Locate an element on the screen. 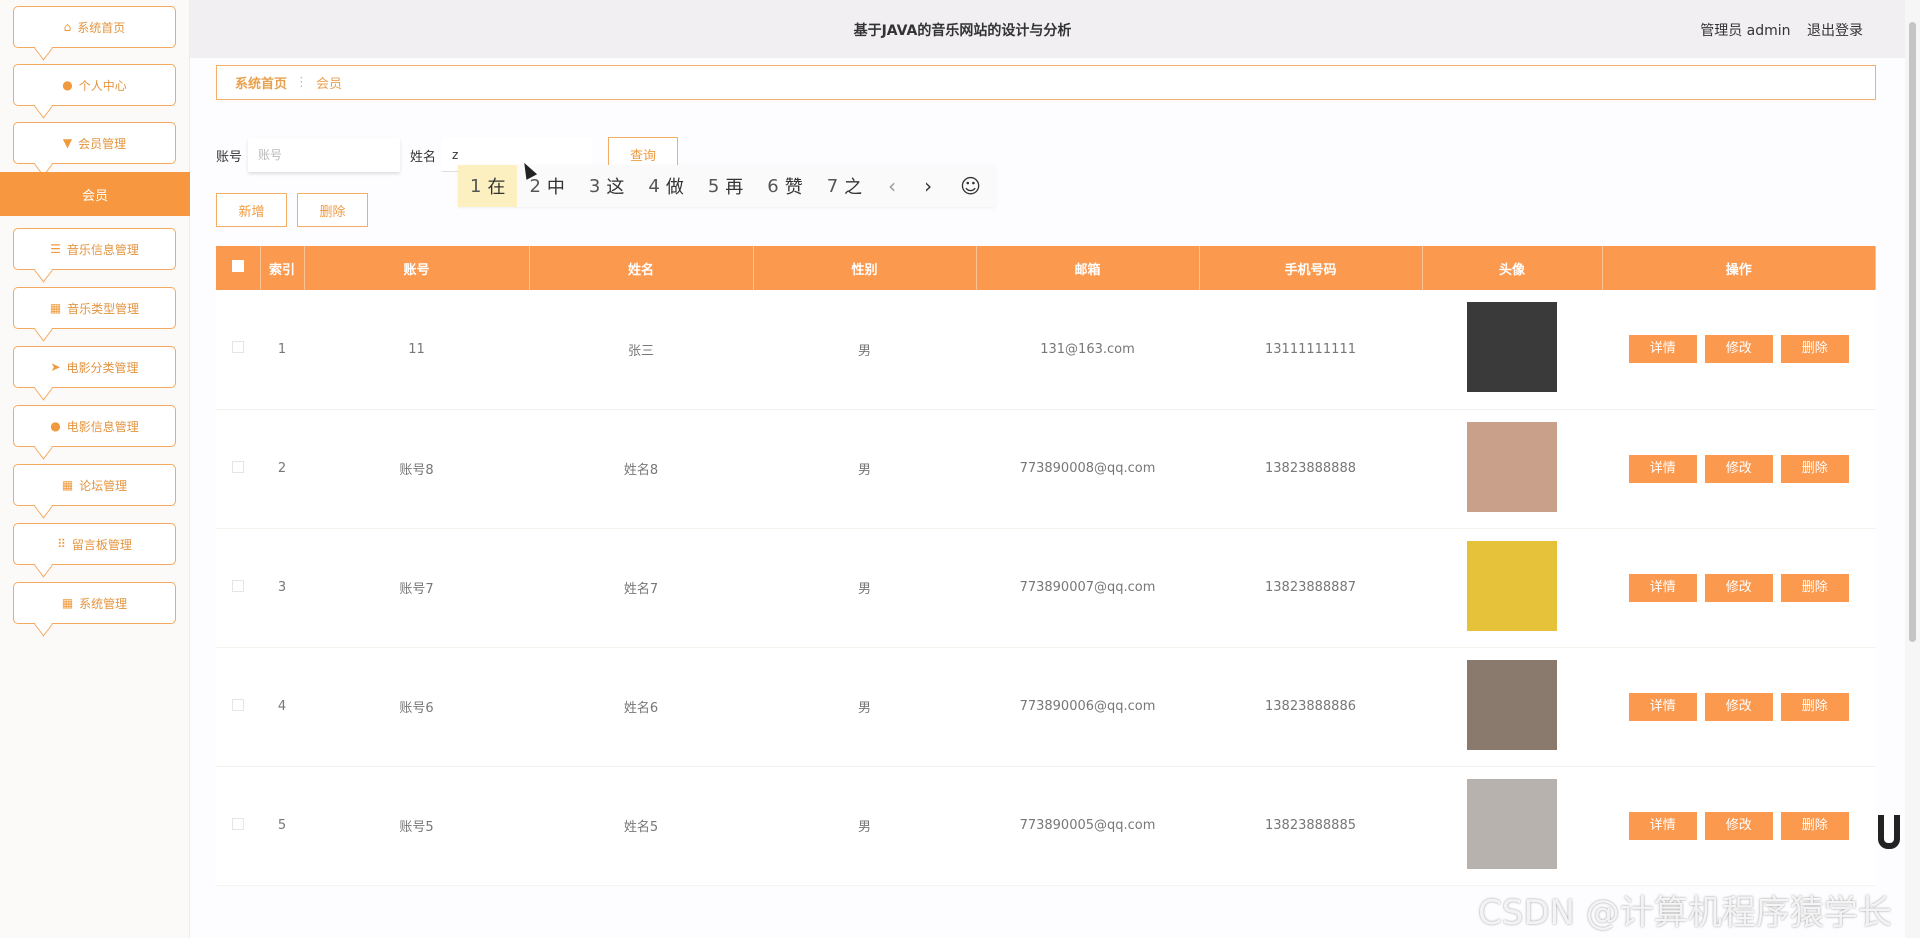 This screenshot has width=1920, height=938. email-cell: 773890008@qq.com is located at coordinates (1087, 469).